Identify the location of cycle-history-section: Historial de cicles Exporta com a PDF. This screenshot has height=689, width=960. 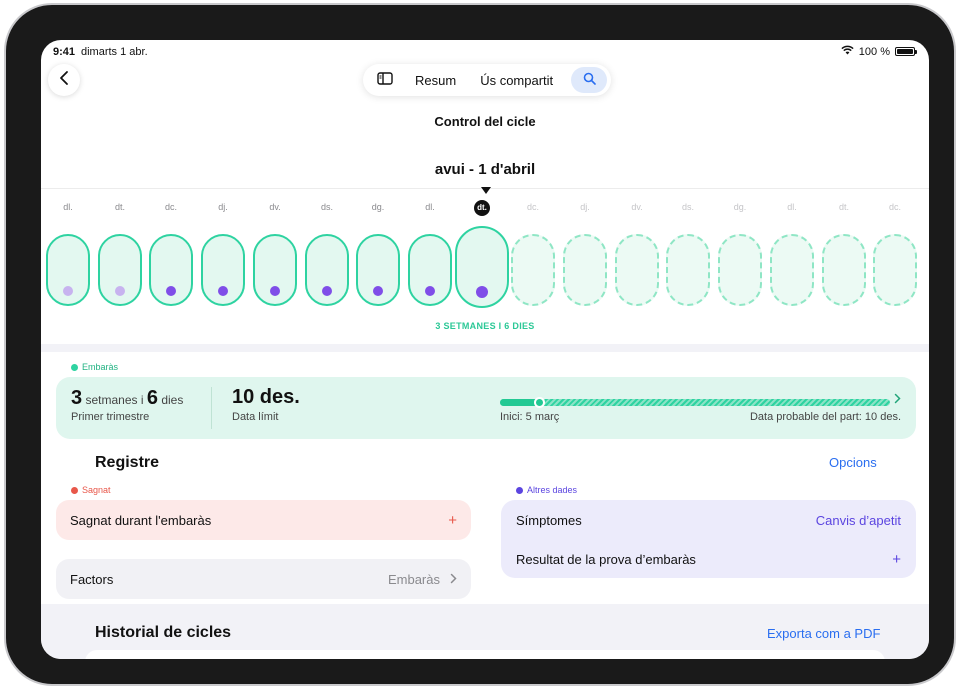
(485, 631).